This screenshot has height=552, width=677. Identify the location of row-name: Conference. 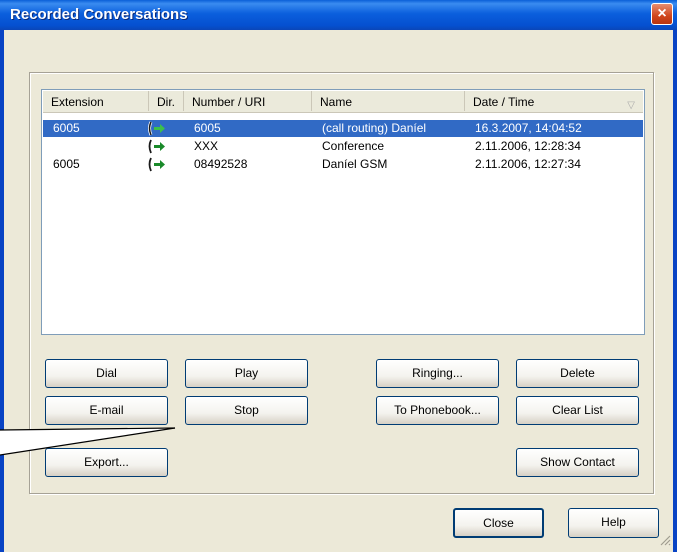
(353, 146).